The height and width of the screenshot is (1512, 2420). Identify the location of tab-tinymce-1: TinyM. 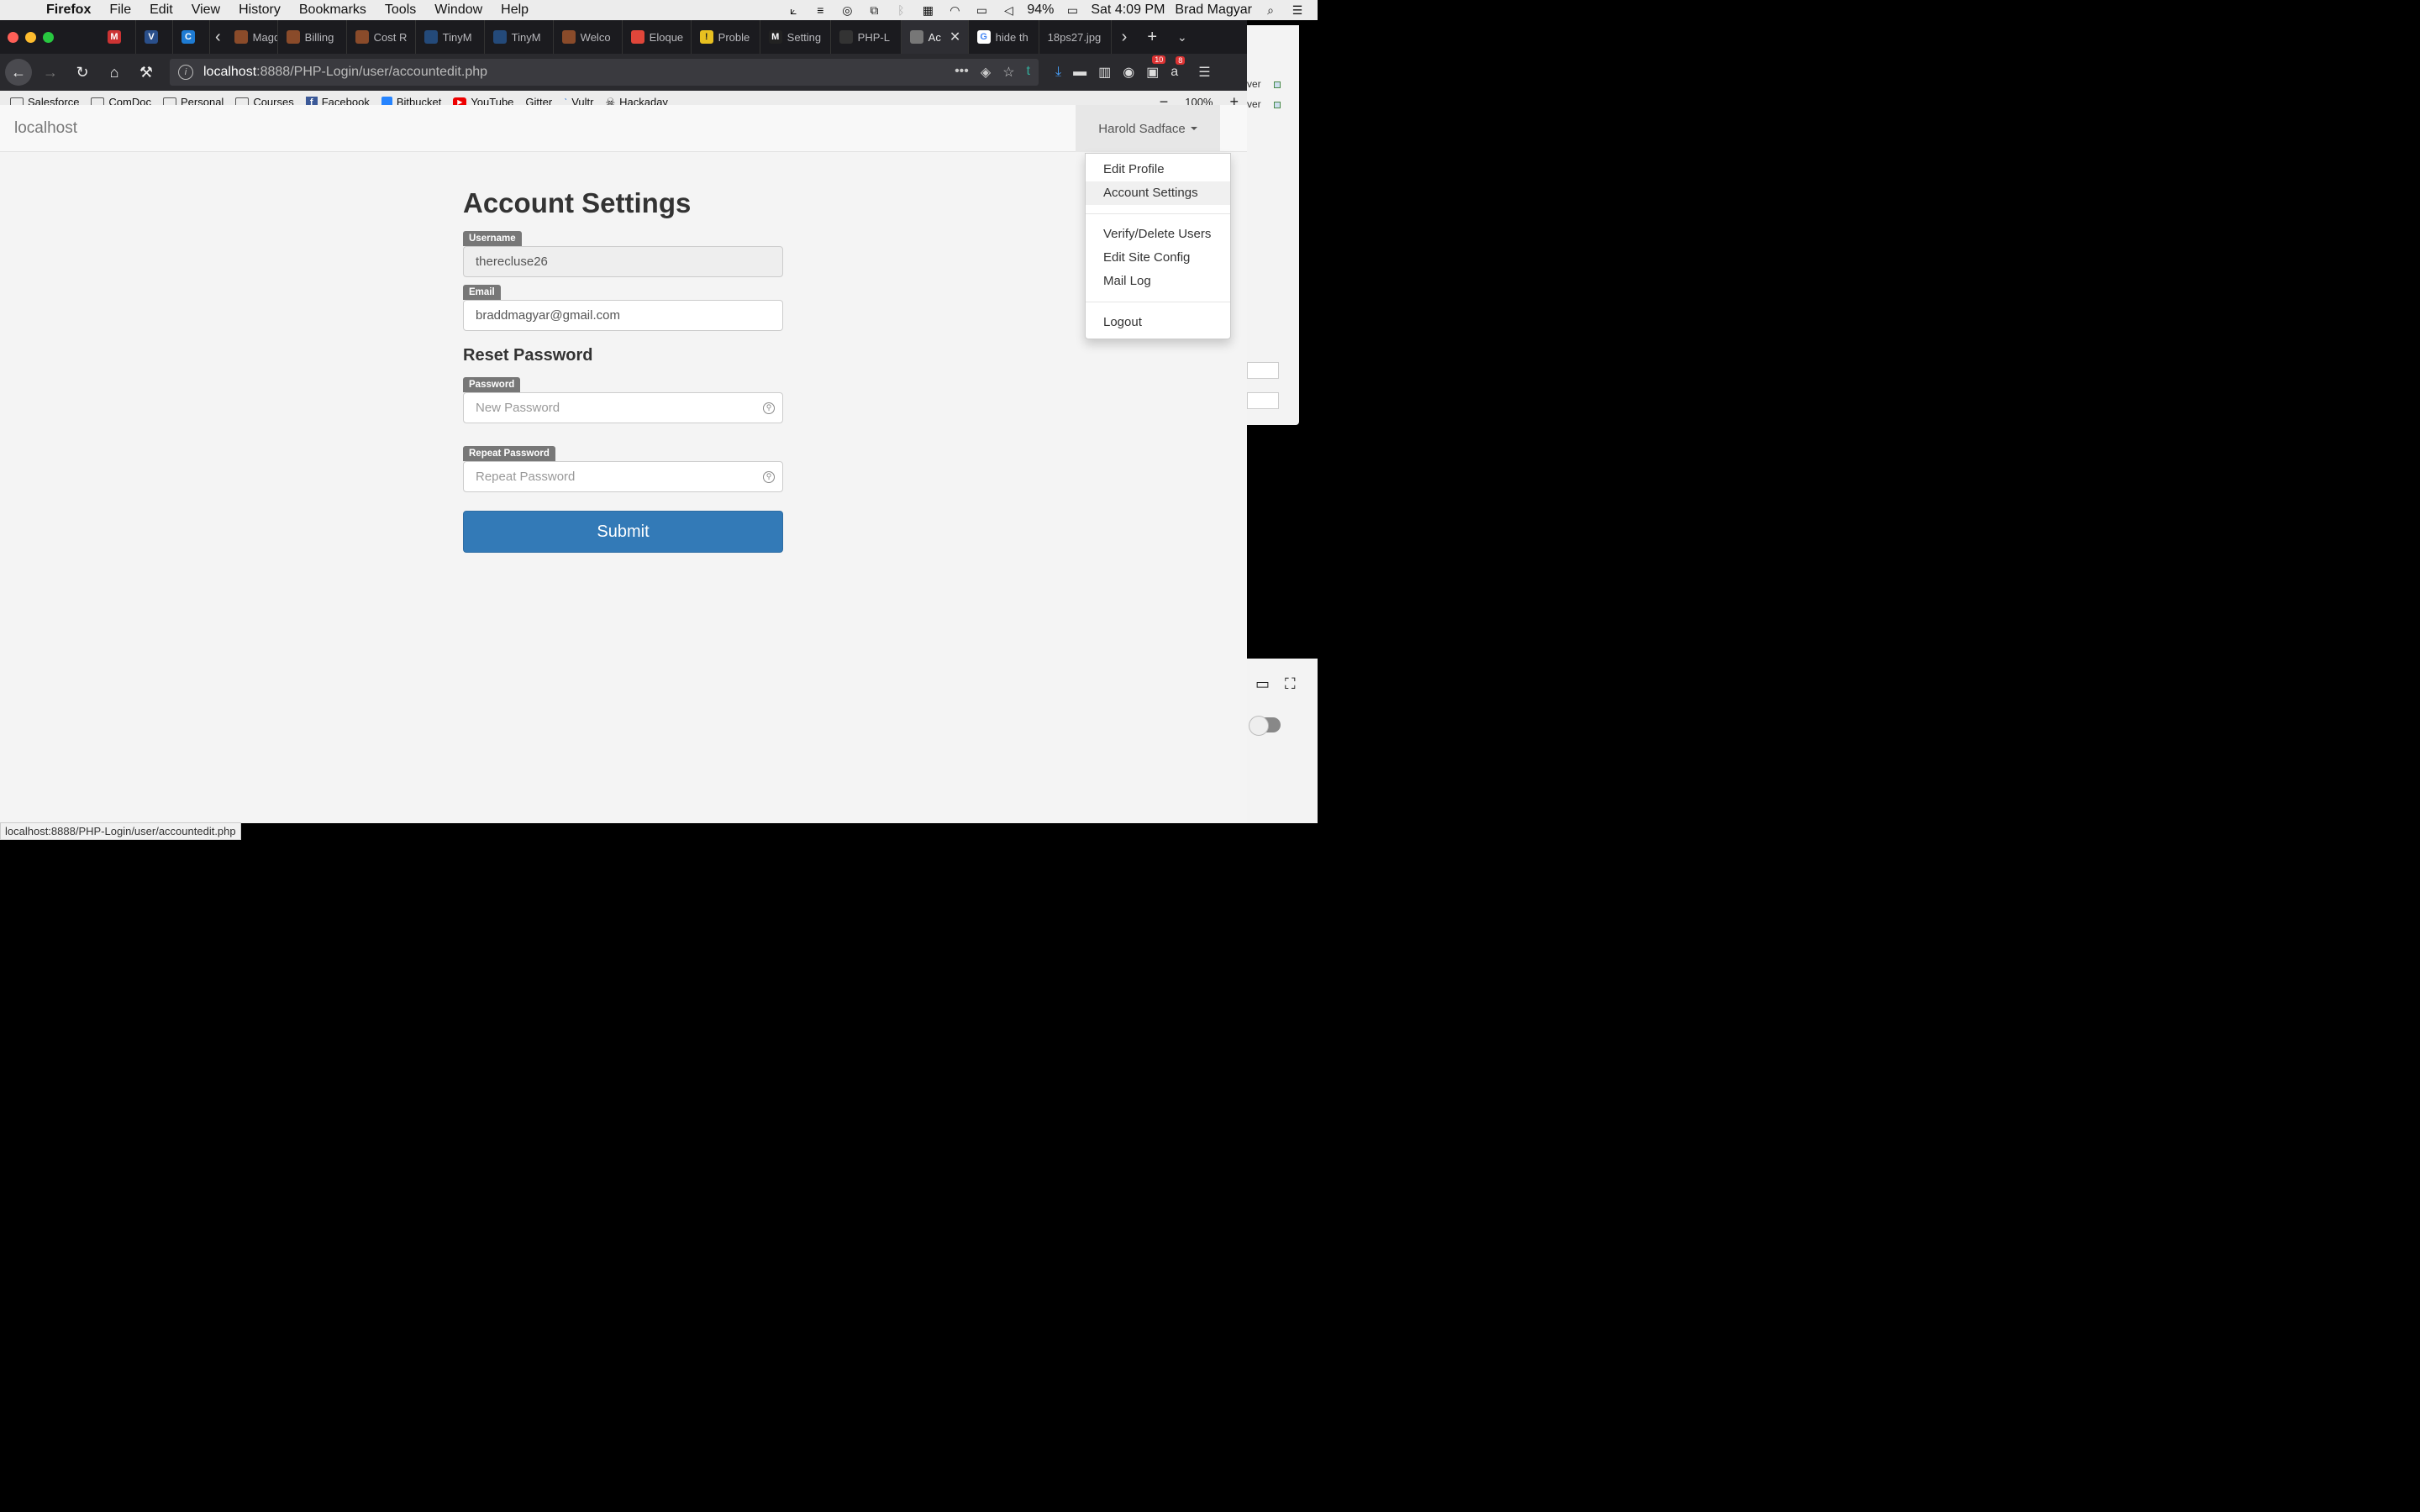
(450, 37).